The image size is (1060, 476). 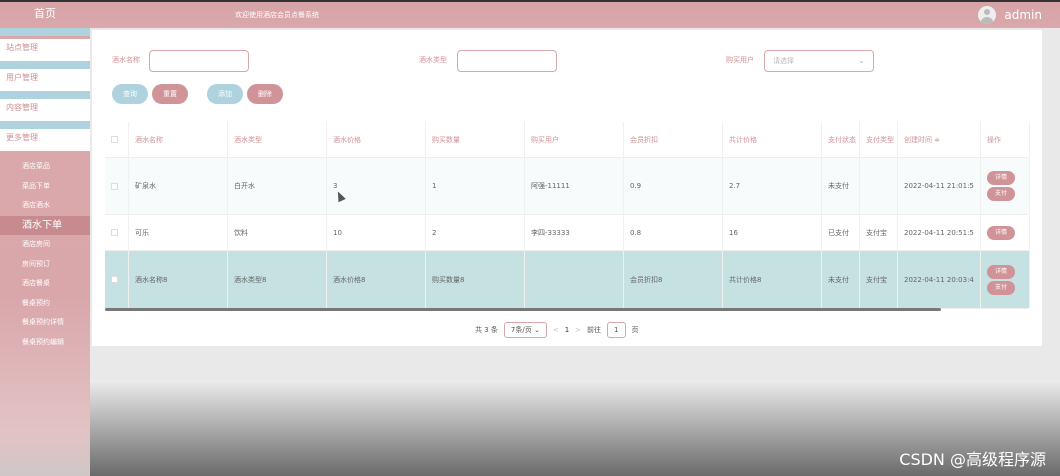 What do you see at coordinates (772, 186) in the screenshot?
I see `table-cell: 2.7` at bounding box center [772, 186].